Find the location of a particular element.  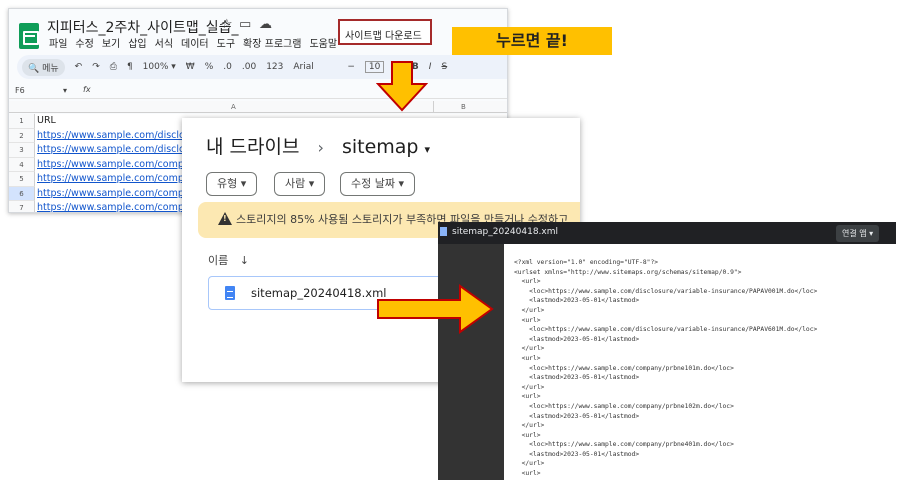

warning-icon is located at coordinates (225, 218).